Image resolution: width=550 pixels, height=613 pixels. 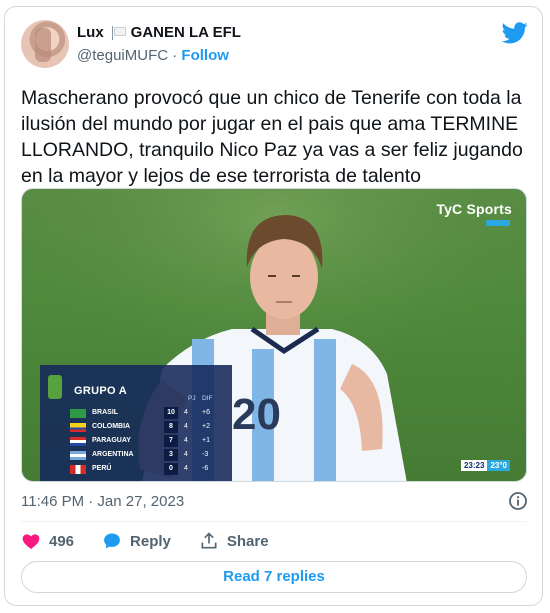 What do you see at coordinates (518, 501) in the screenshot?
I see `info-icon` at bounding box center [518, 501].